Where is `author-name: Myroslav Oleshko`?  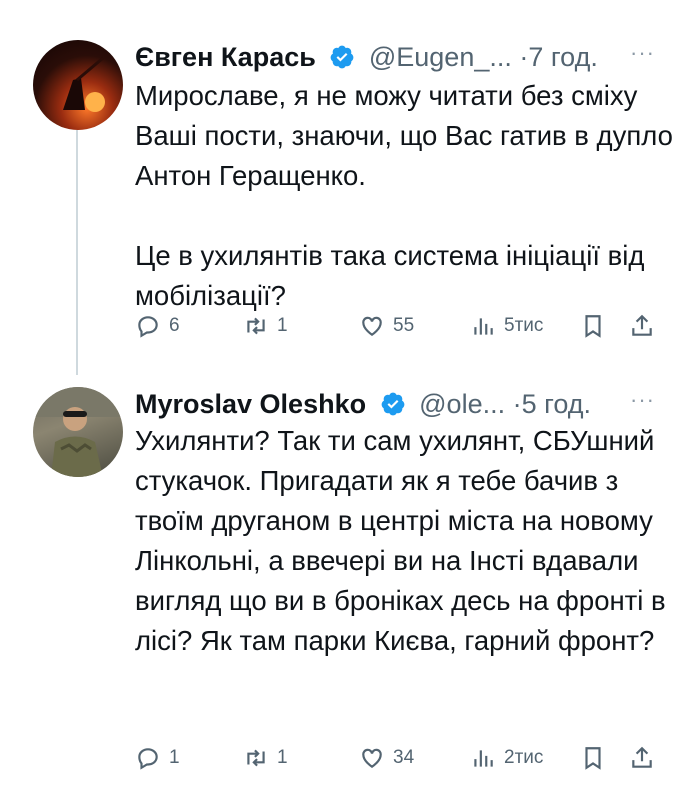
author-name: Myroslav Oleshko is located at coordinates (250, 404).